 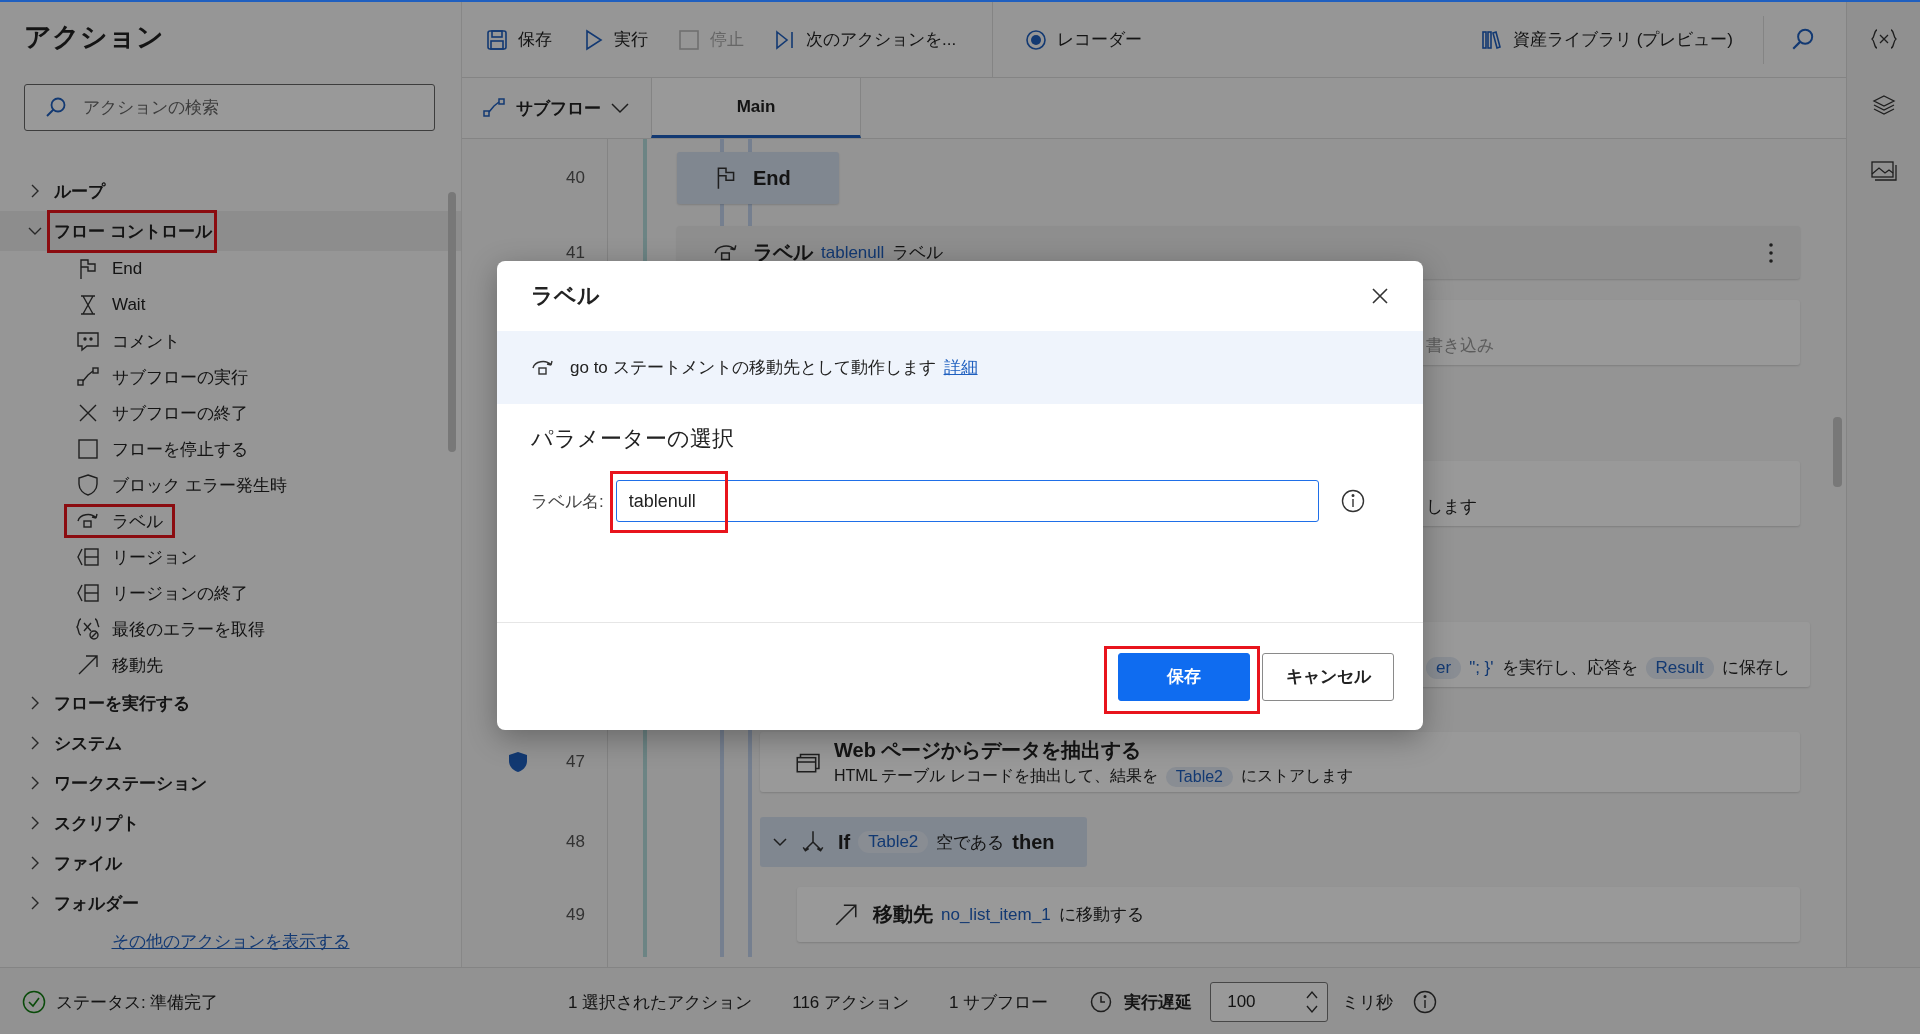 I want to click on more-actions-link: その他のアクションを表示する, so click(x=230, y=941).